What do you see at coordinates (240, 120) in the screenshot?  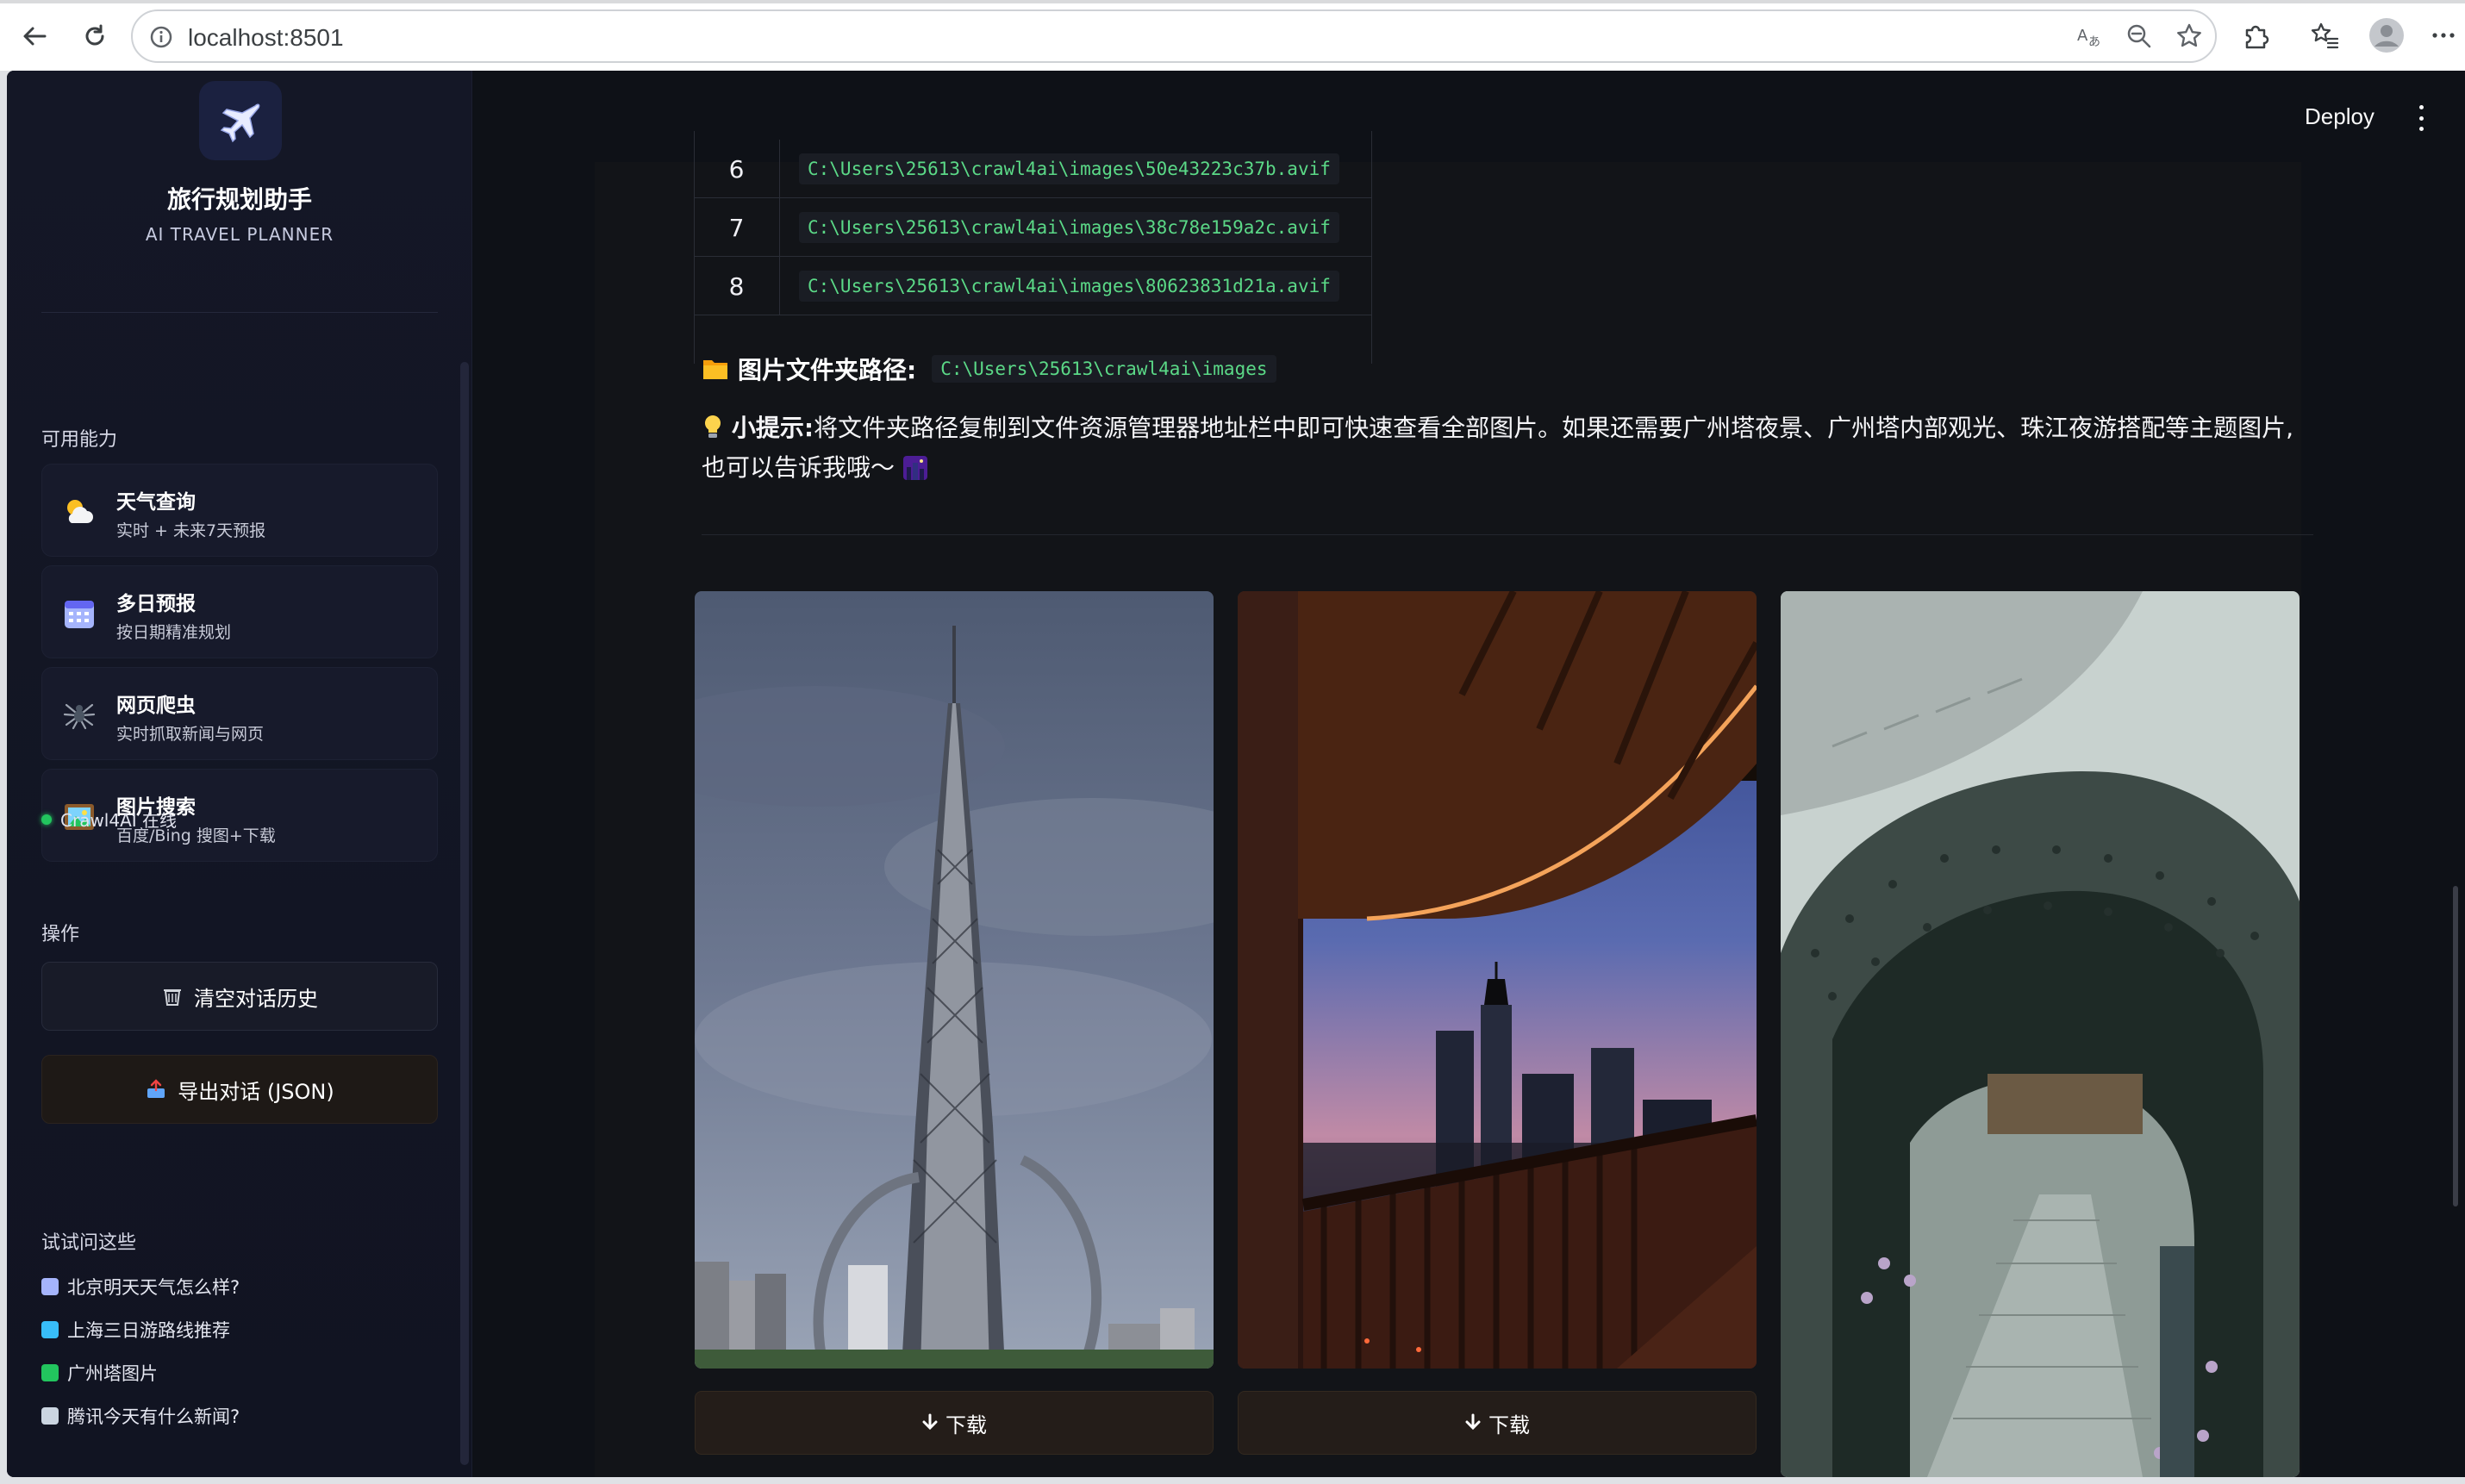 I see `airplane-logo-icon` at bounding box center [240, 120].